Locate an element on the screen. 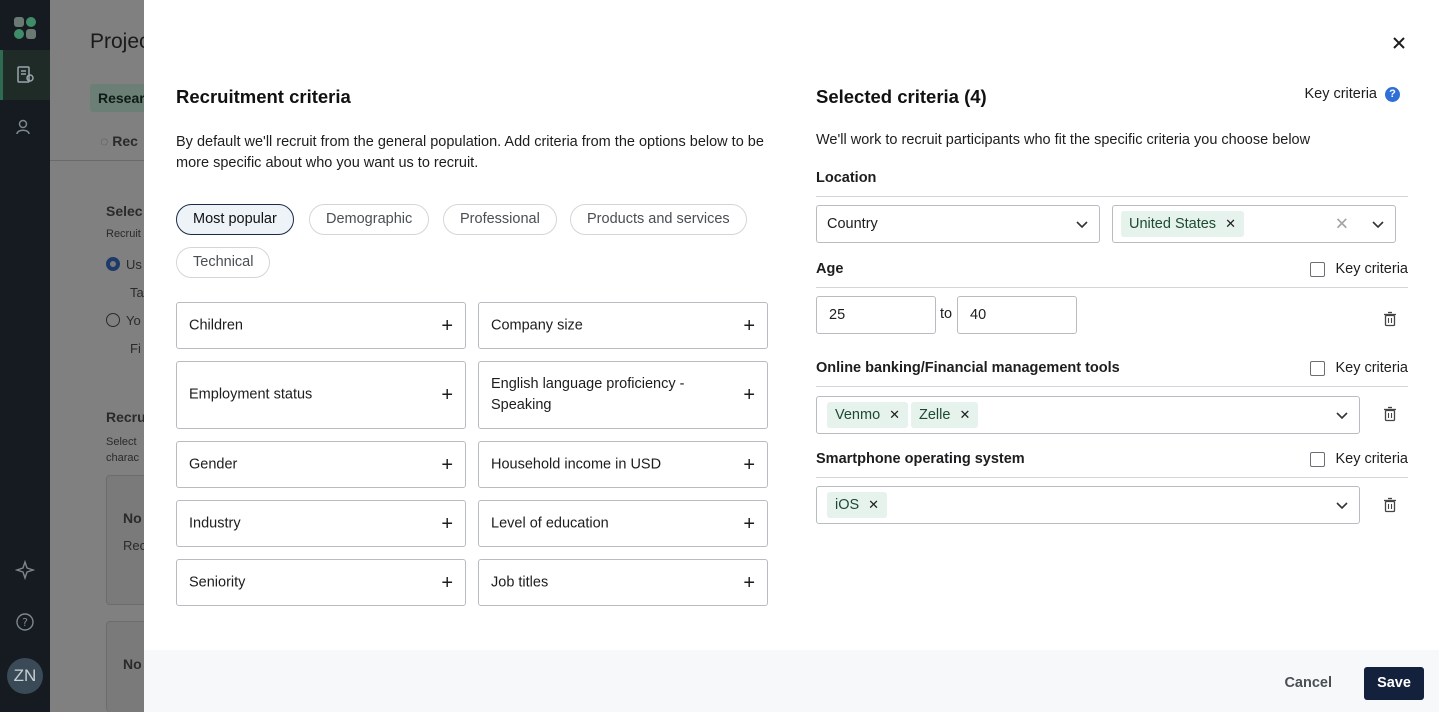 The height and width of the screenshot is (712, 1439). nav-item-projects is located at coordinates (25, 75).